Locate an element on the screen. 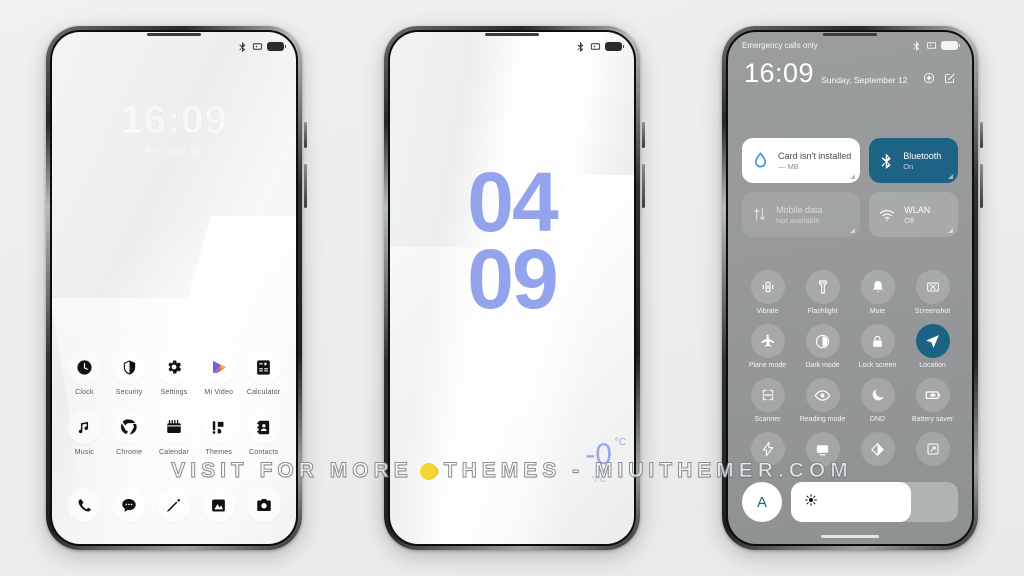 The width and height of the screenshot is (1024, 576). dock is located at coordinates (174, 505).